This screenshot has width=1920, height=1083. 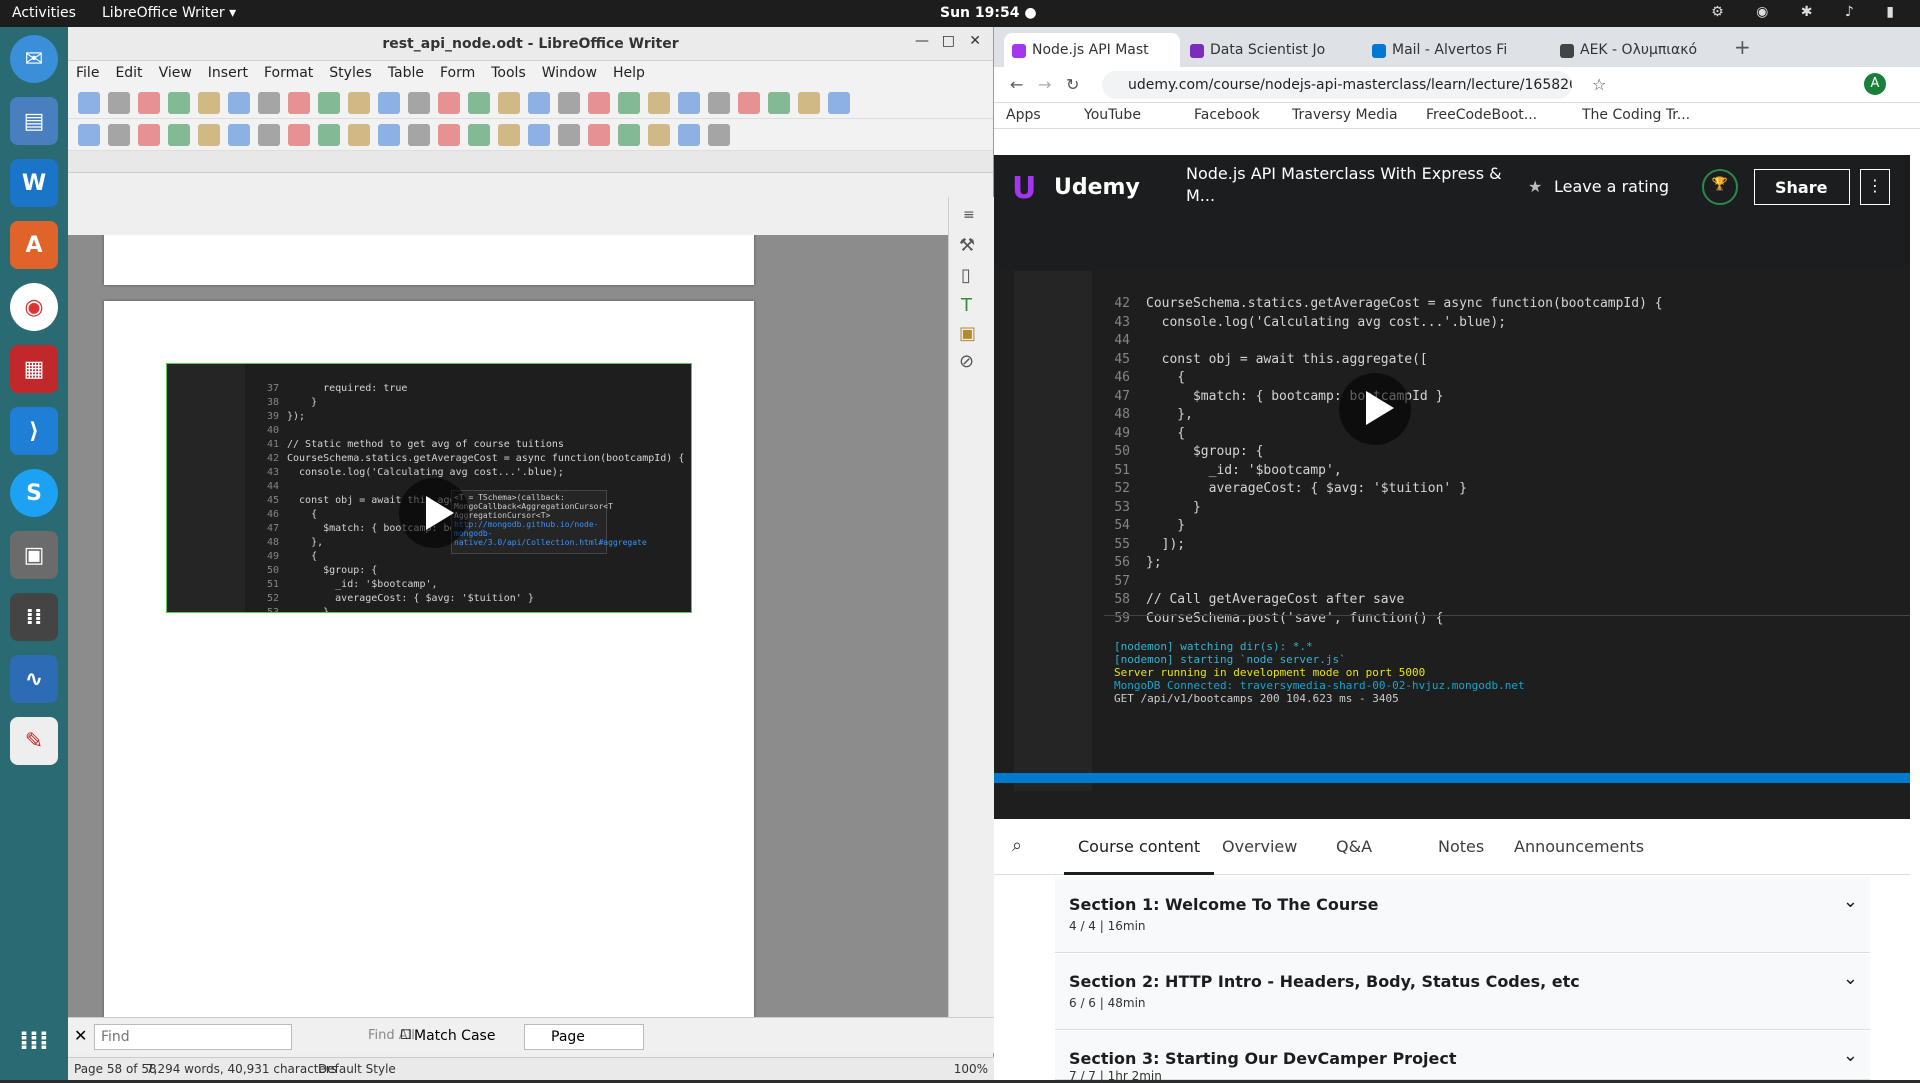 What do you see at coordinates (175, 73) in the screenshot?
I see `menu-view: View` at bounding box center [175, 73].